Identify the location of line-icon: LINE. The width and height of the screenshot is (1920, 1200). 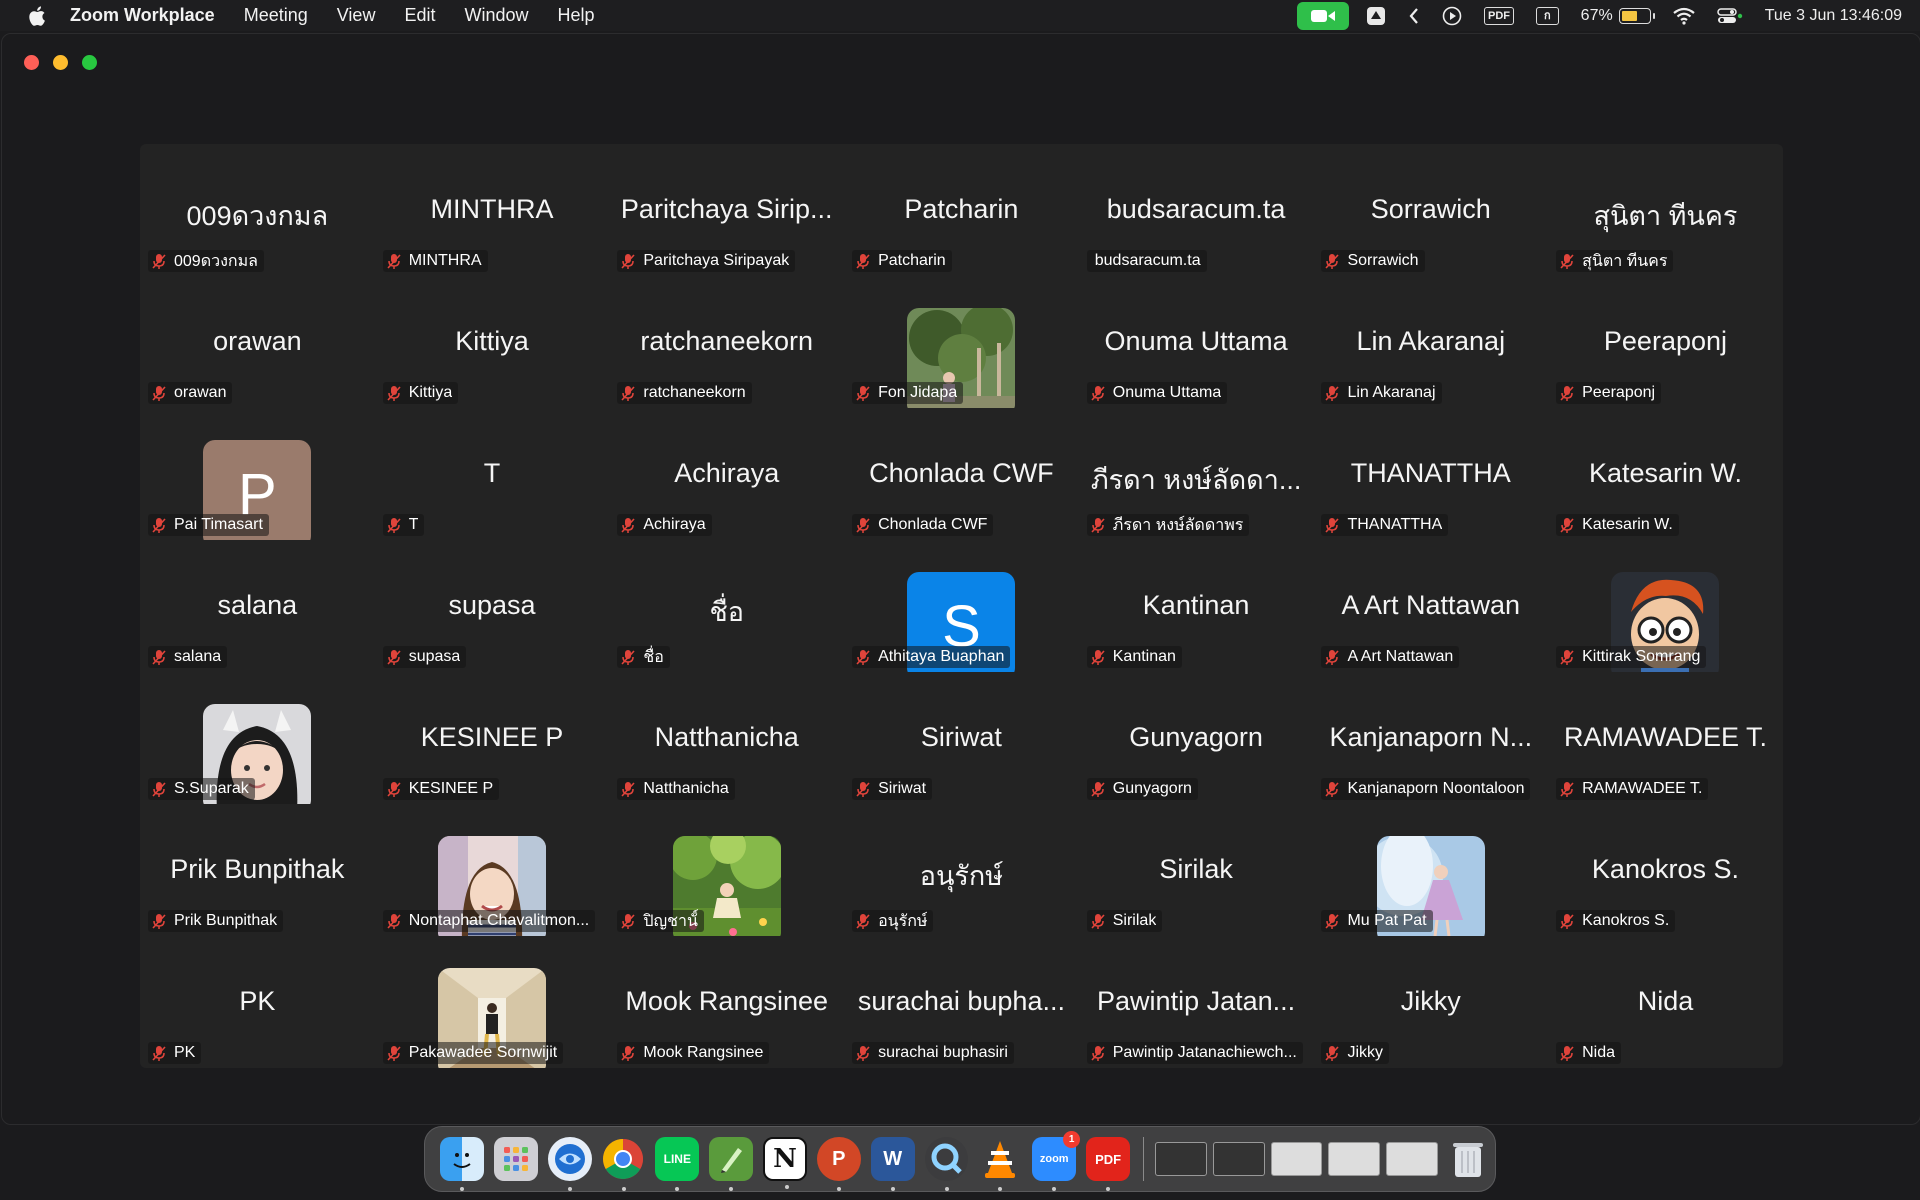
(677, 1164).